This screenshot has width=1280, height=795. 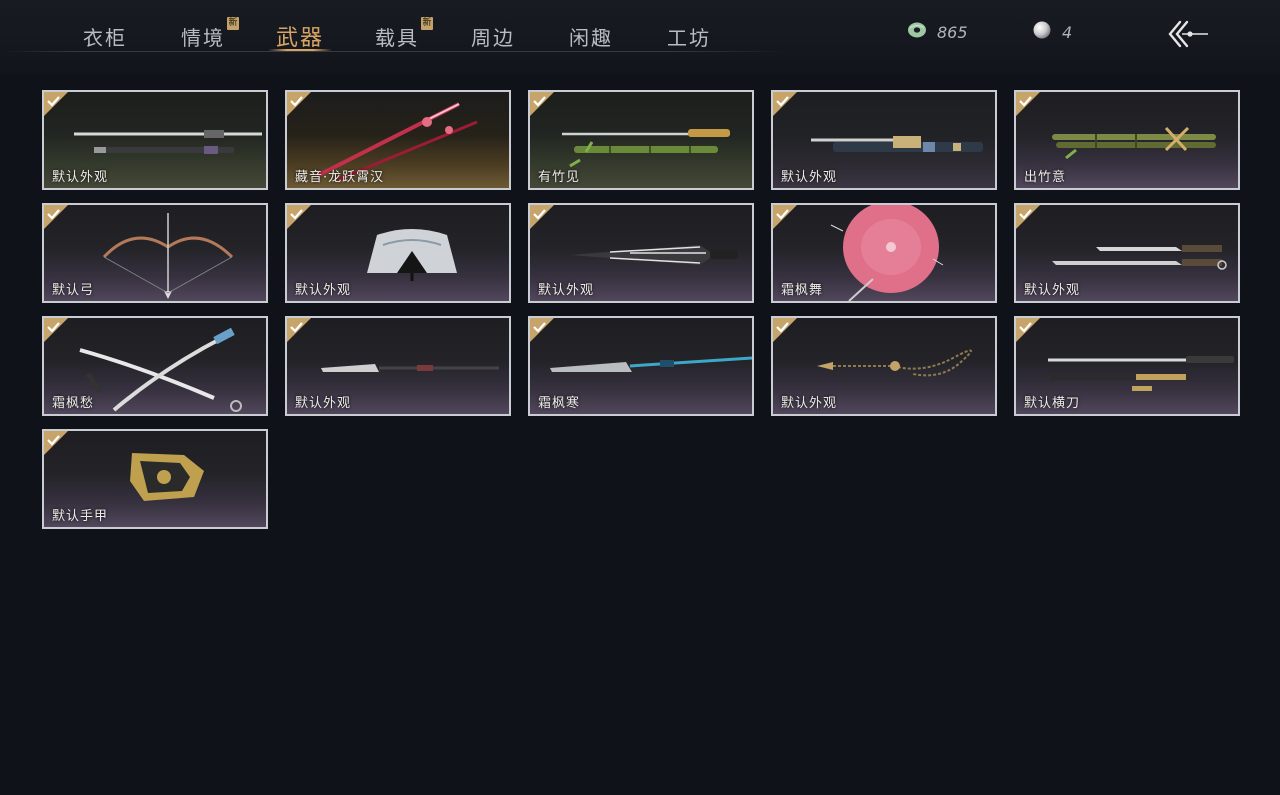 I want to click on item-name: 出竹意, so click(x=1045, y=177).